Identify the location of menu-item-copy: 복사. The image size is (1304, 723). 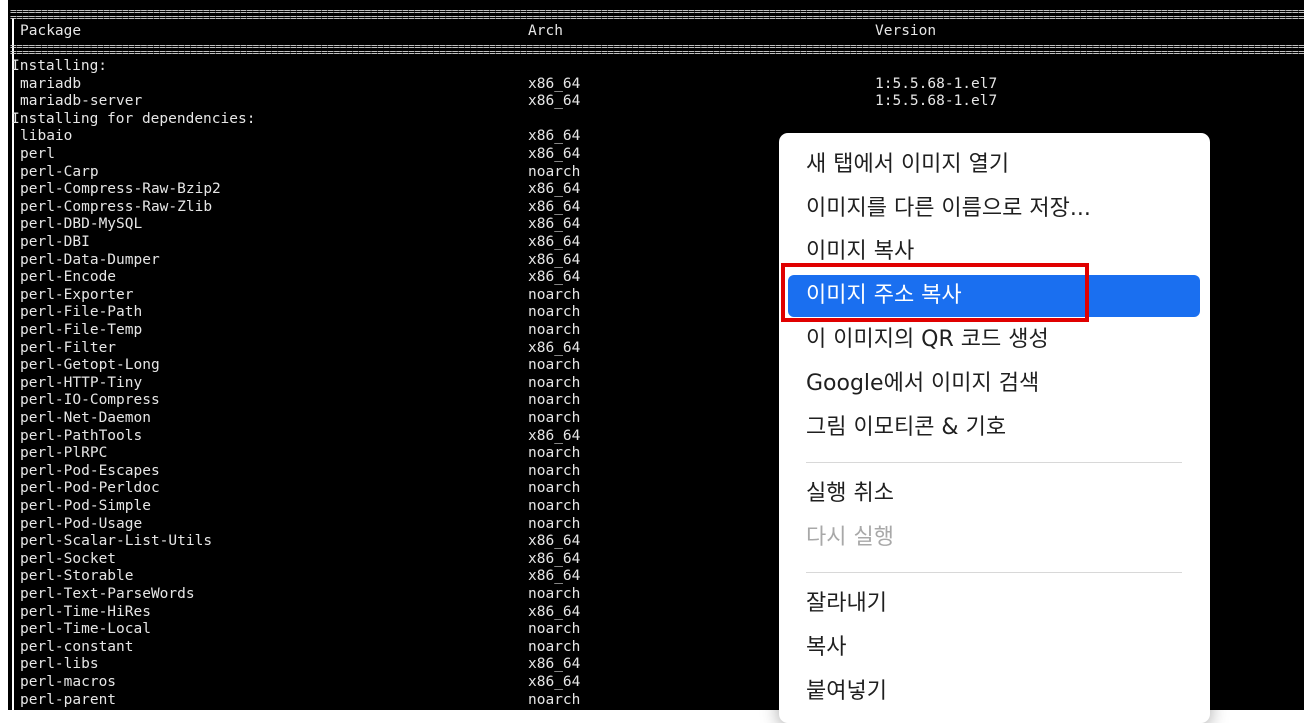
(994, 648).